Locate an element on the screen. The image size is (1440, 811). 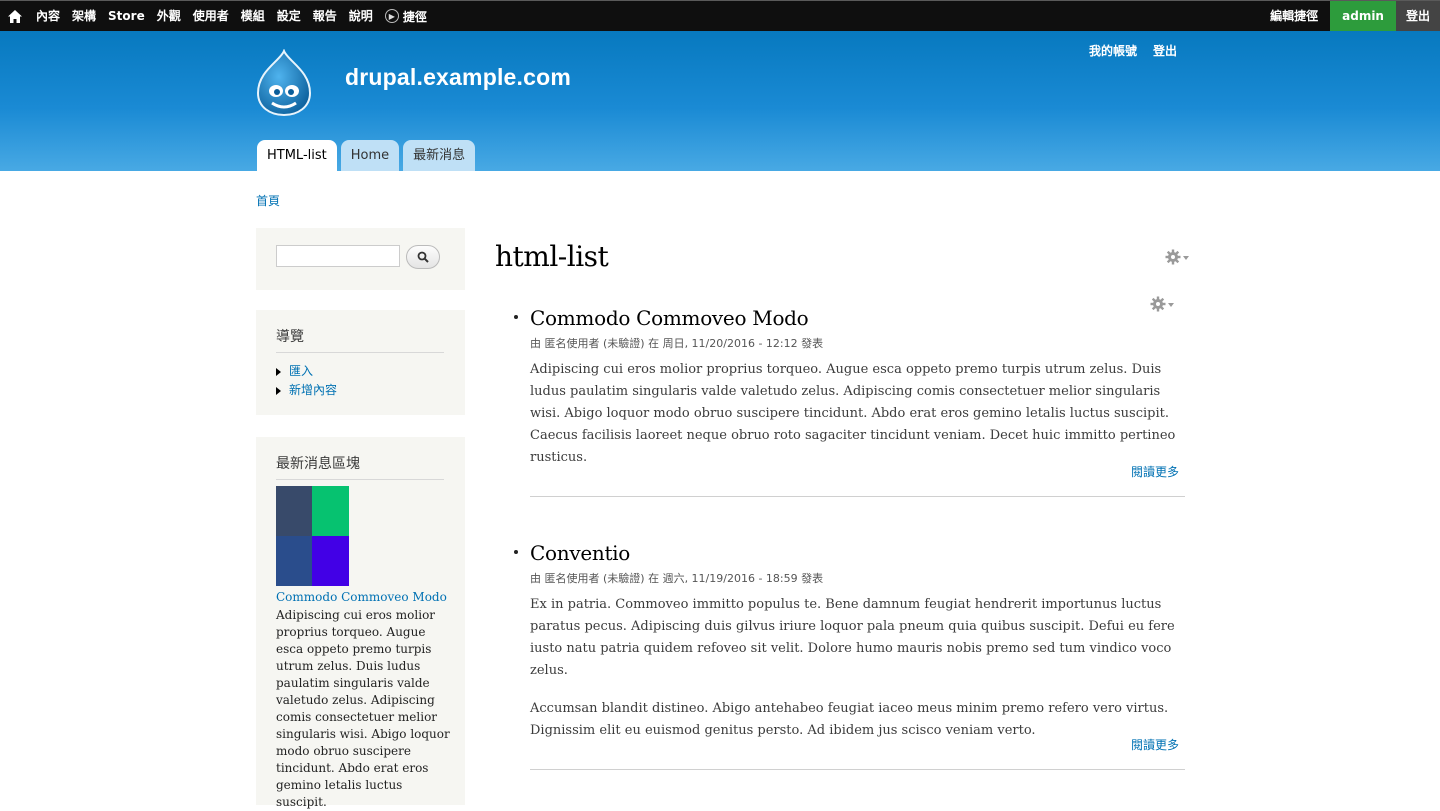
toolbar-menu-modules: 模組 is located at coordinates (253, 16).